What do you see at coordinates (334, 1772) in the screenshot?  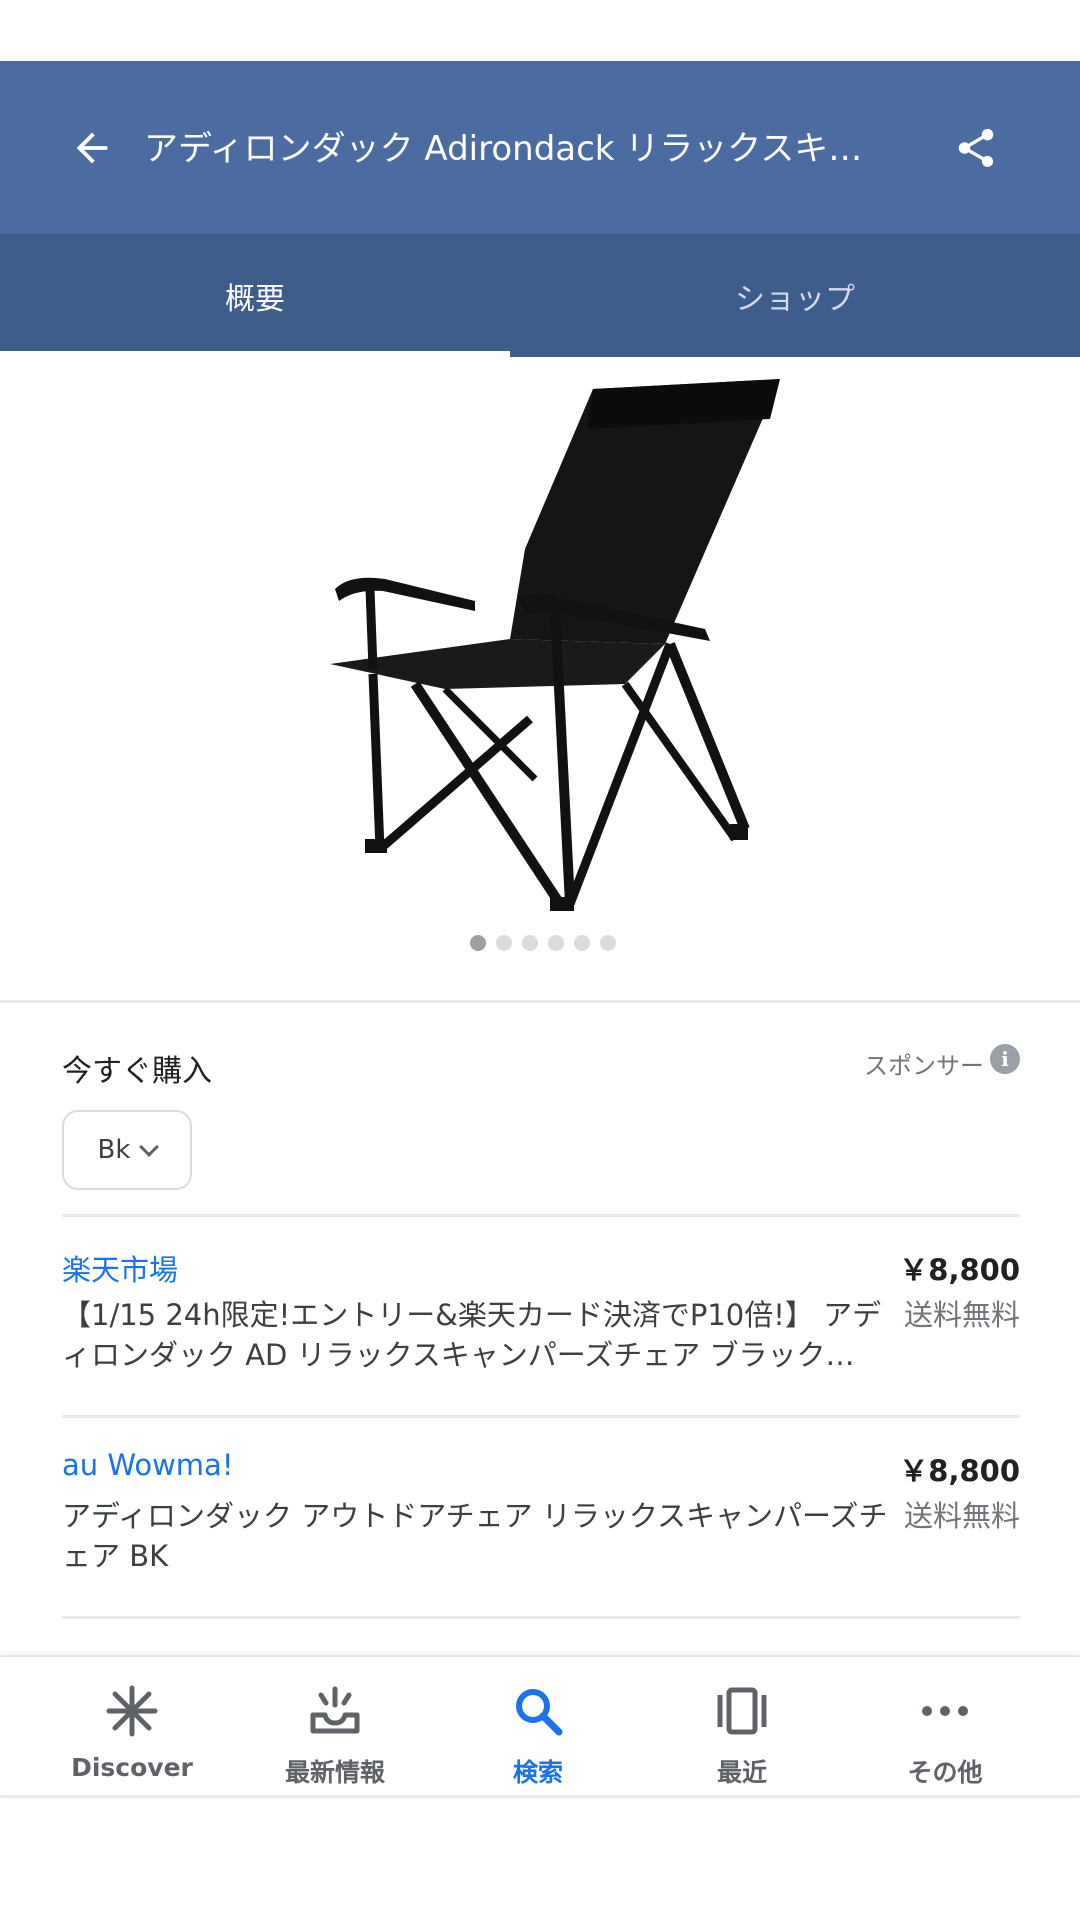 I see `nav-label: 最新情報` at bounding box center [334, 1772].